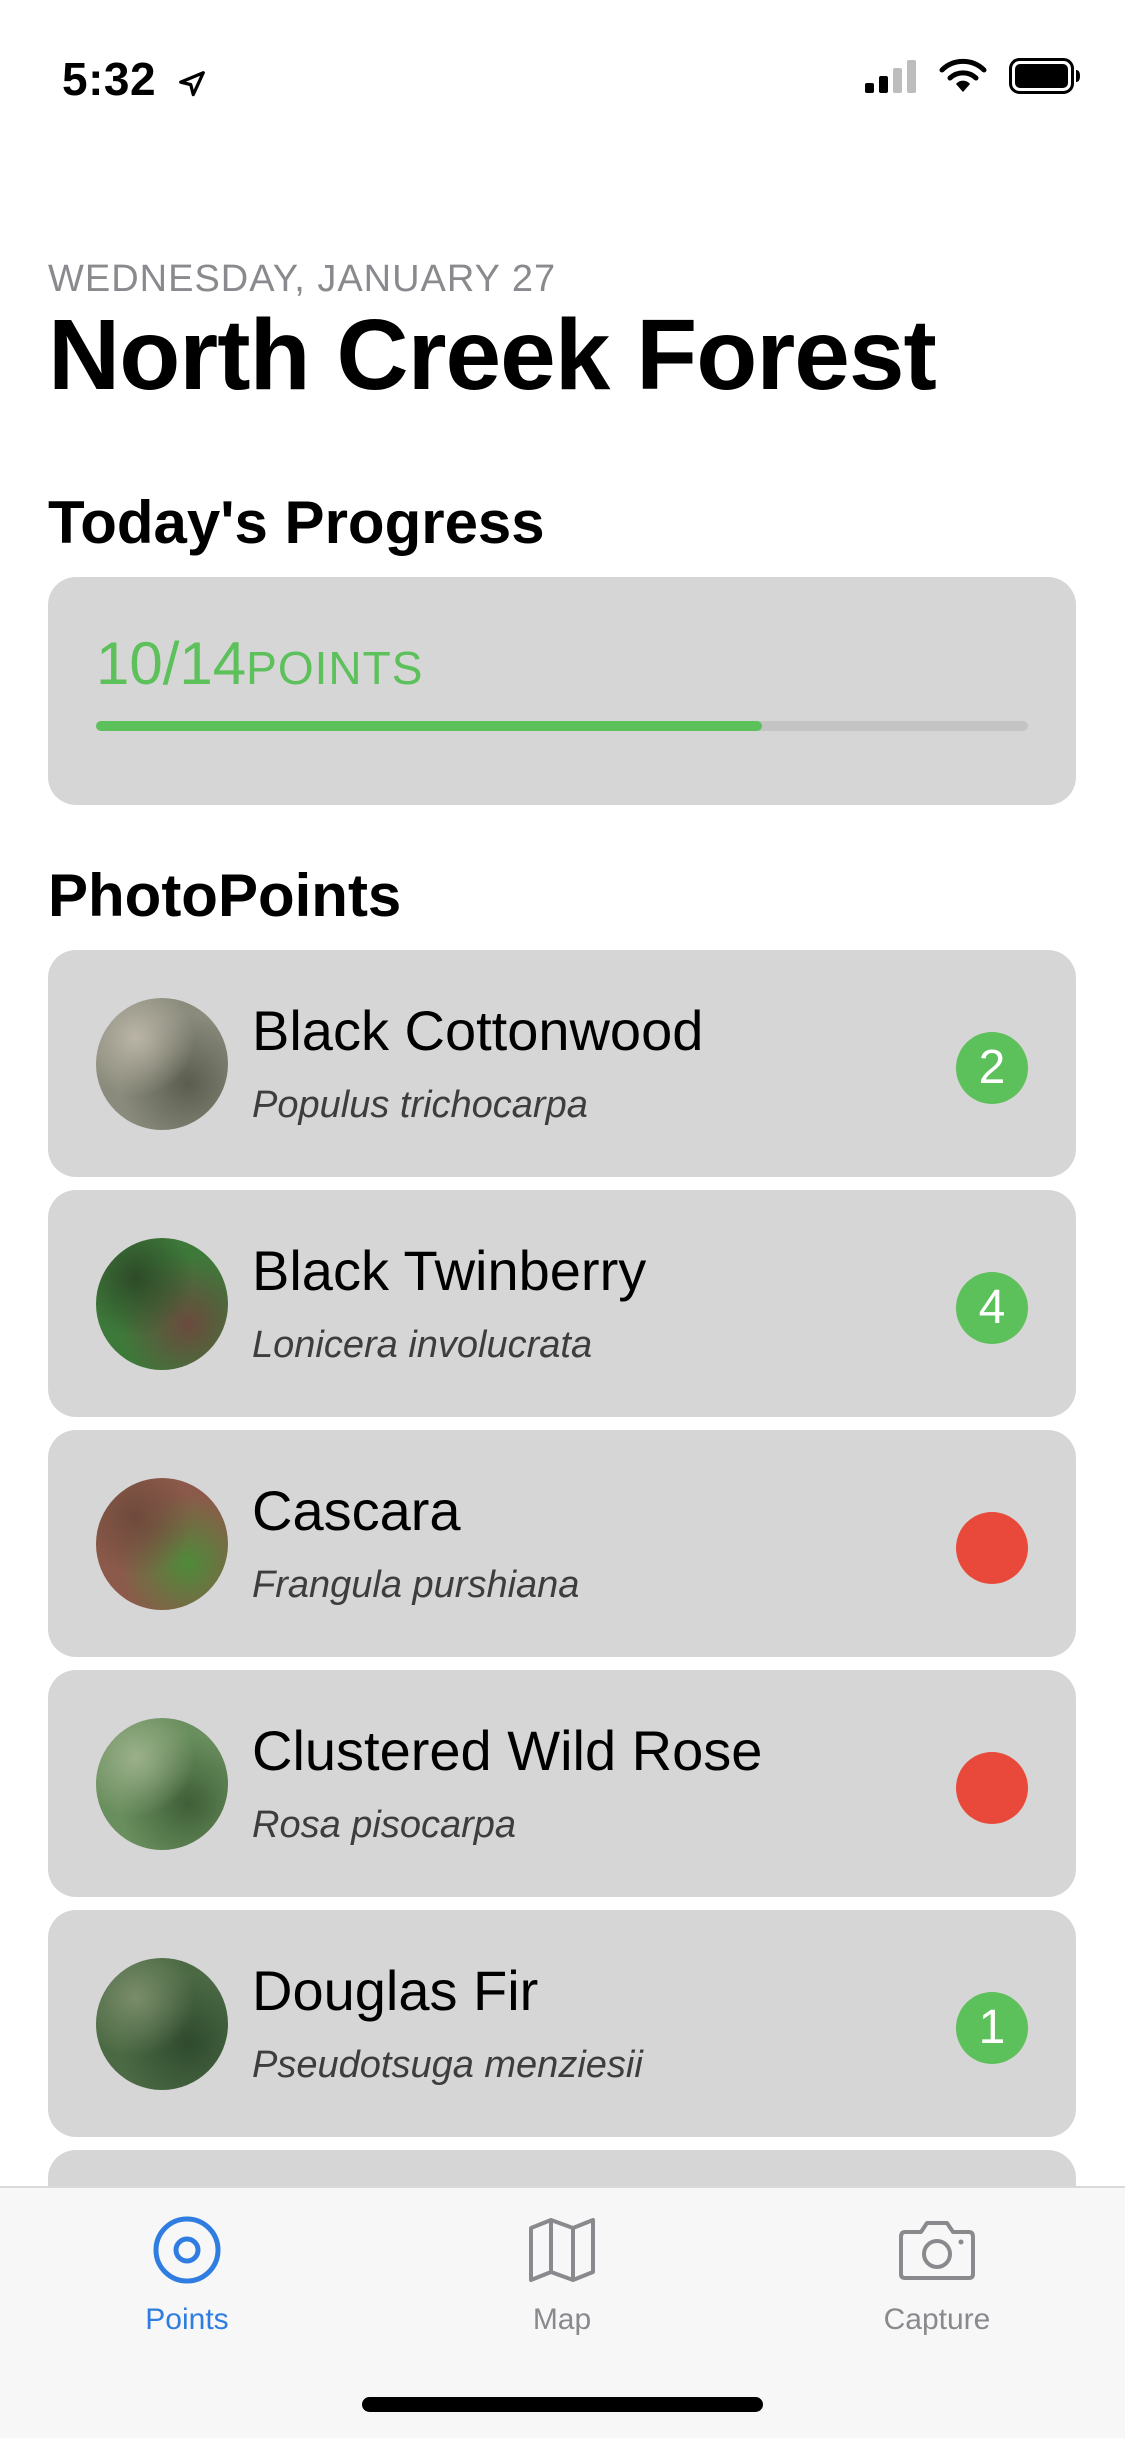  I want to click on wifi-icon, so click(963, 78).